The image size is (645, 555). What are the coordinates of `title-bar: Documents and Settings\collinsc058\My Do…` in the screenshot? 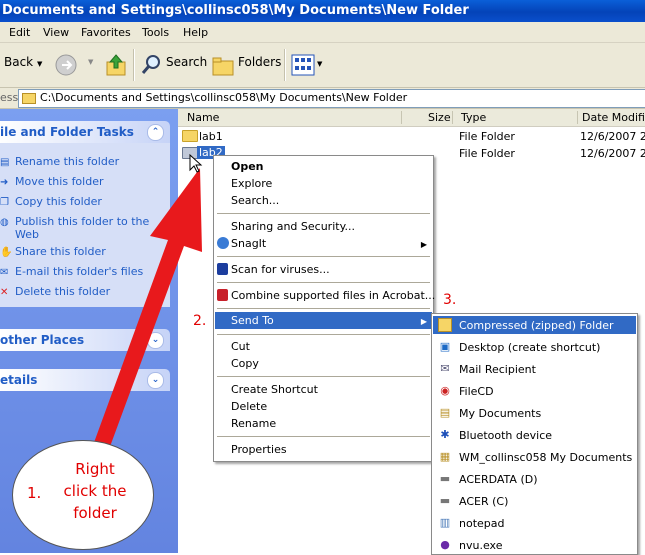 It's located at (322, 11).